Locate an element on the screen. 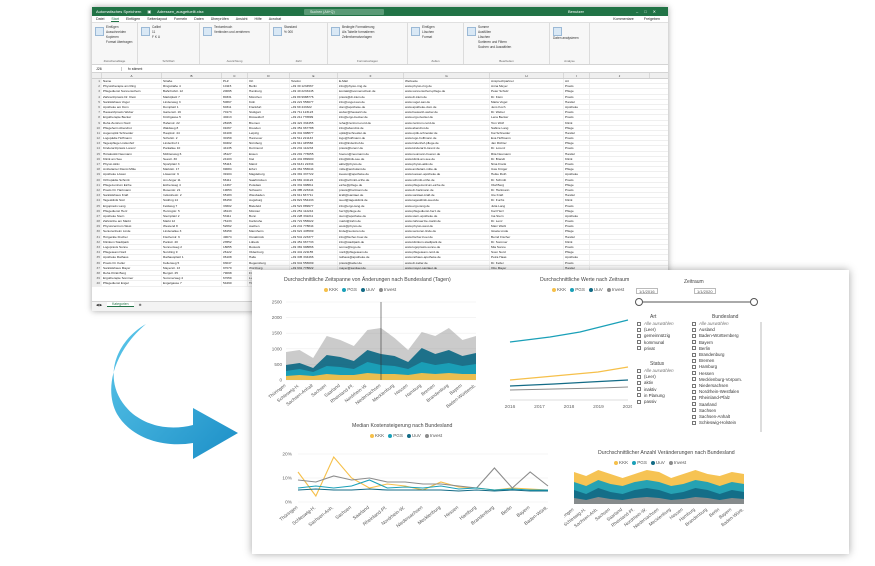  row-number: 20 is located at coordinates (97, 179).